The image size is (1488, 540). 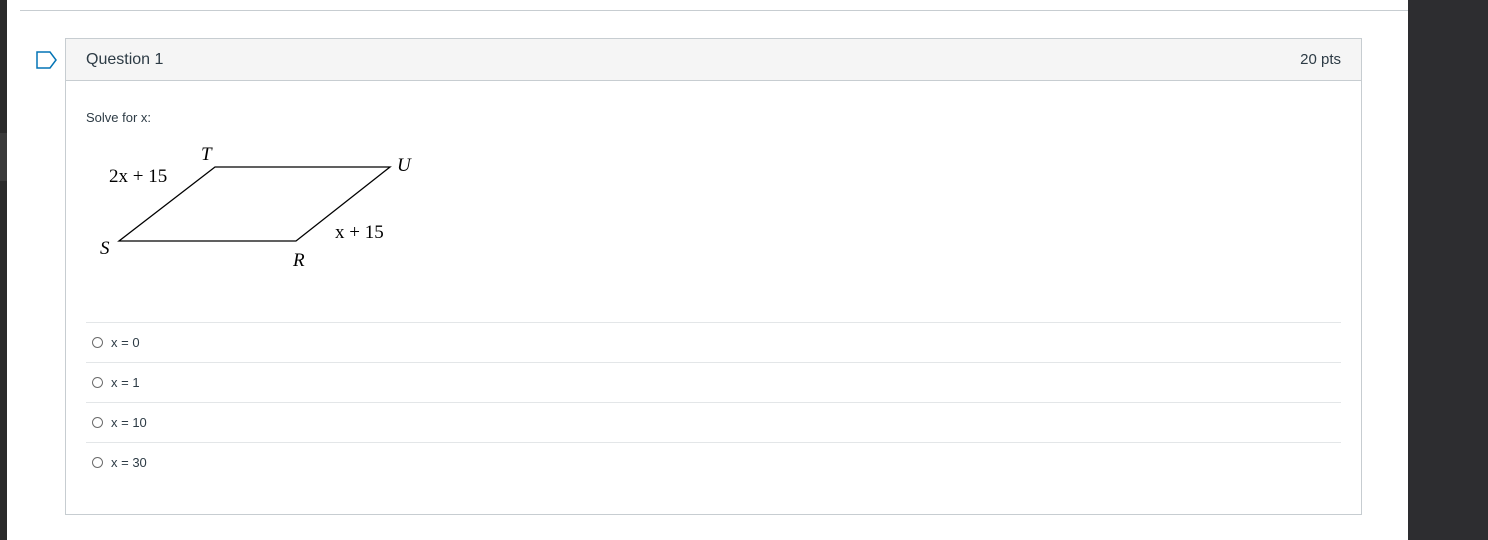 What do you see at coordinates (105, 248) in the screenshot?
I see `vertex-label-s: S` at bounding box center [105, 248].